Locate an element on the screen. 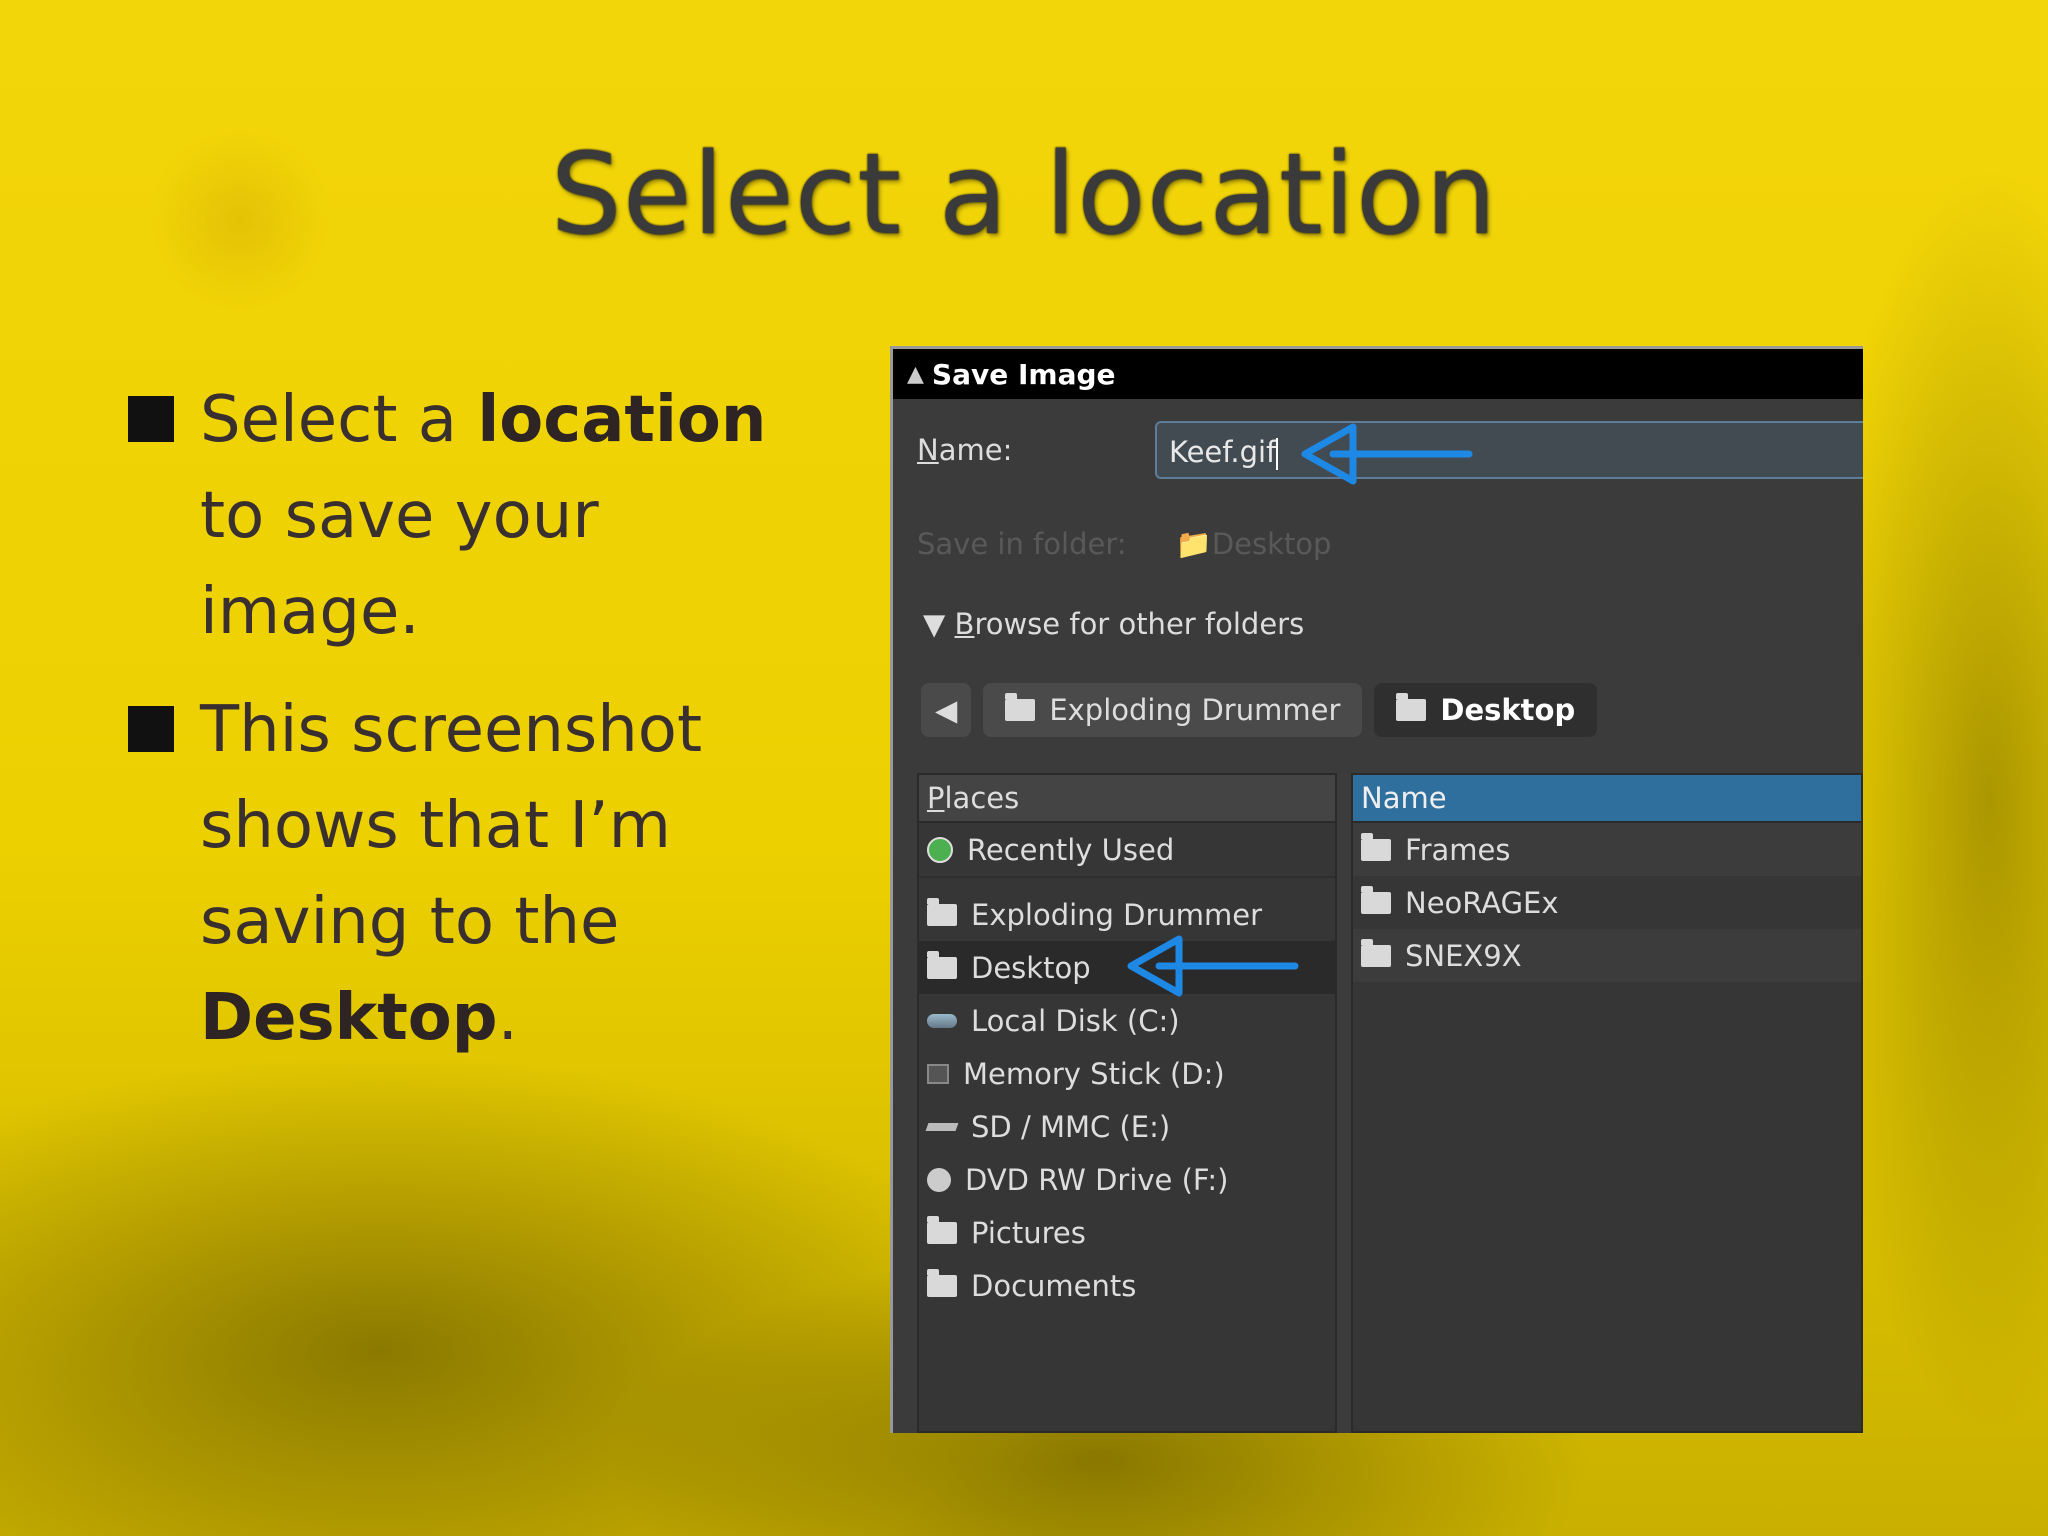  text-caret is located at coordinates (1277, 454).